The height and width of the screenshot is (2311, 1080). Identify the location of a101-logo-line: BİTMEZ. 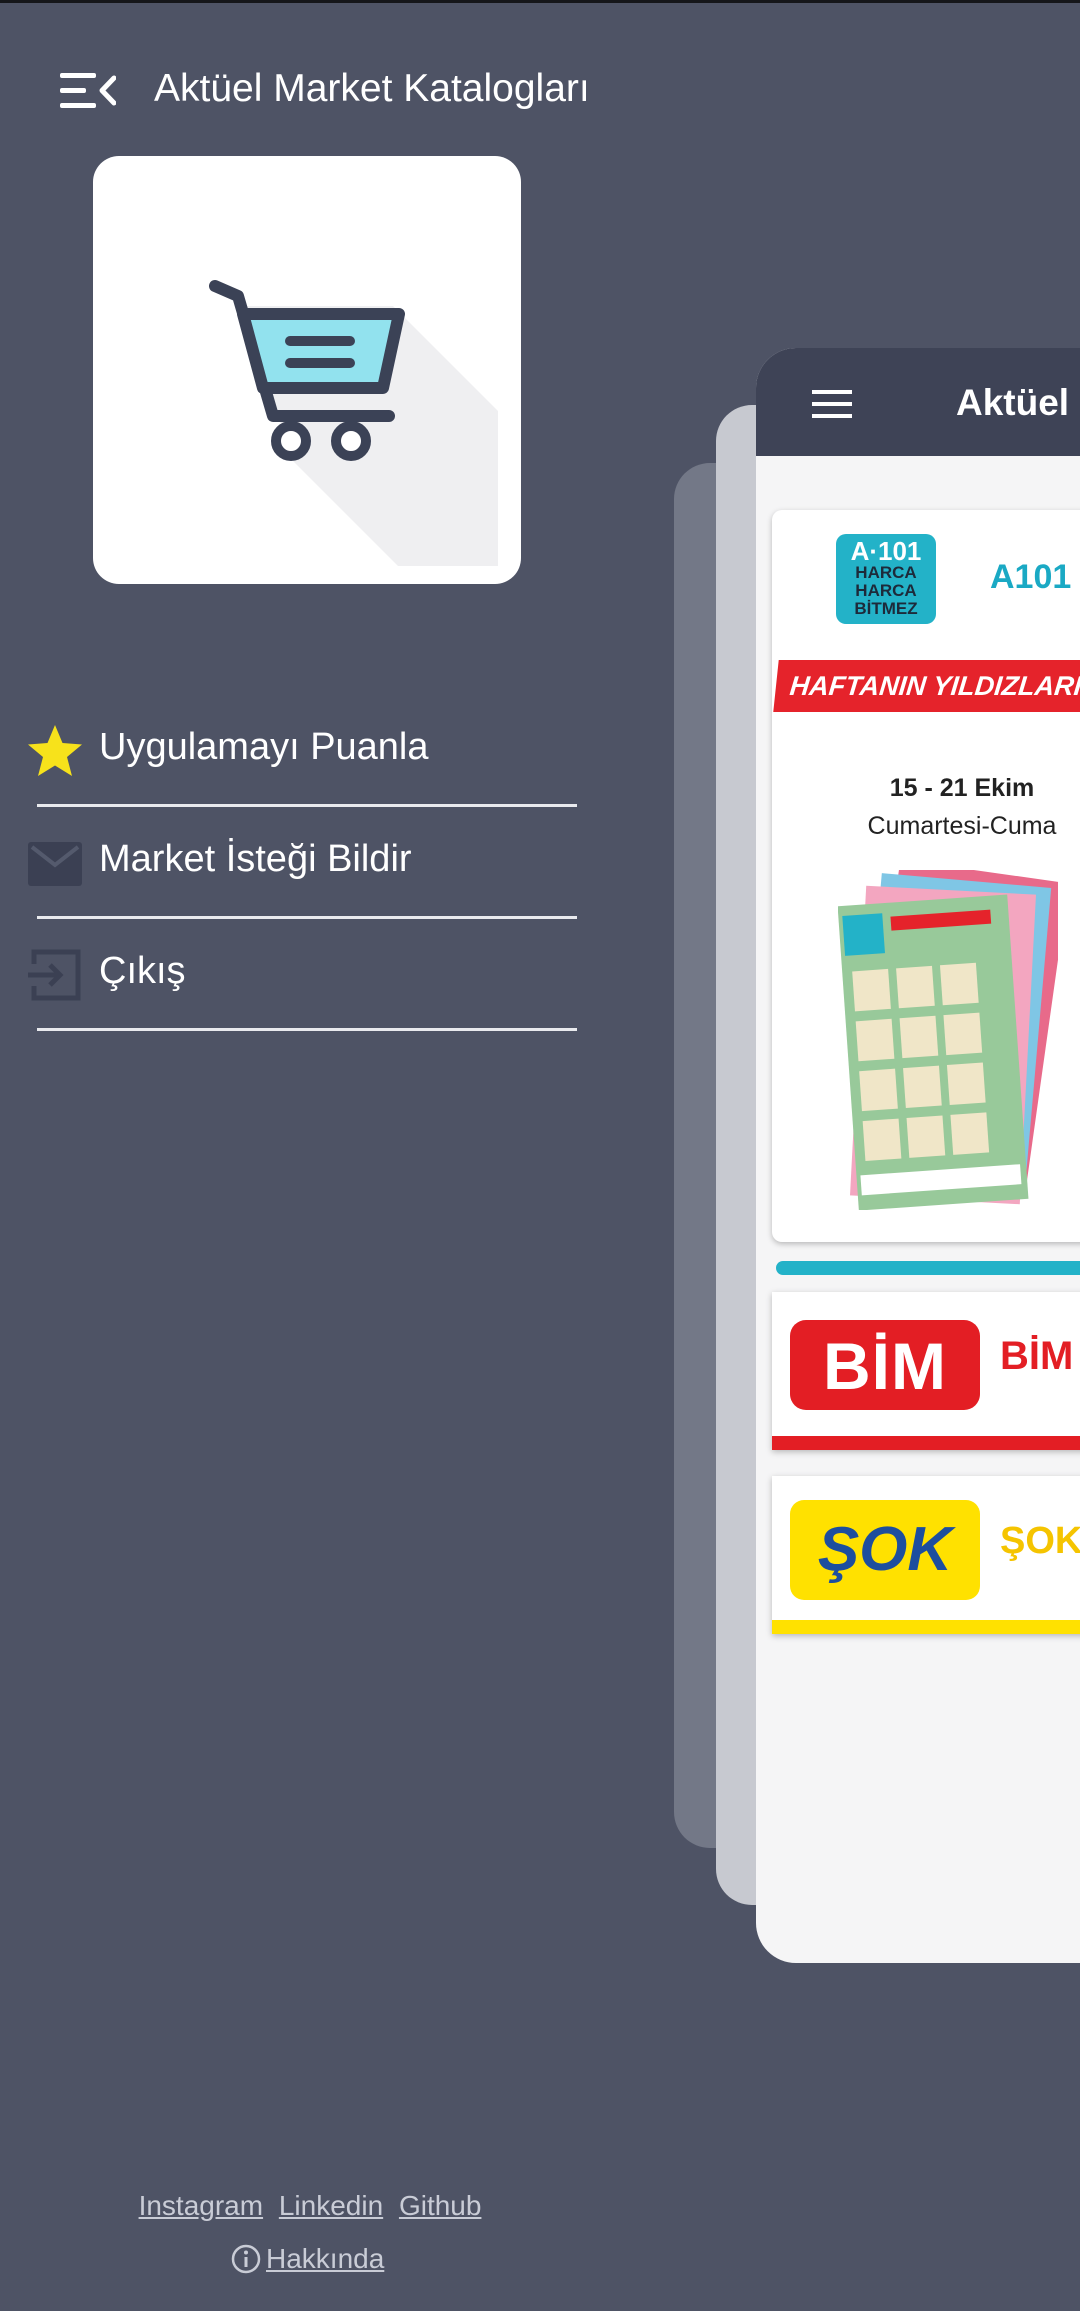
(886, 608).